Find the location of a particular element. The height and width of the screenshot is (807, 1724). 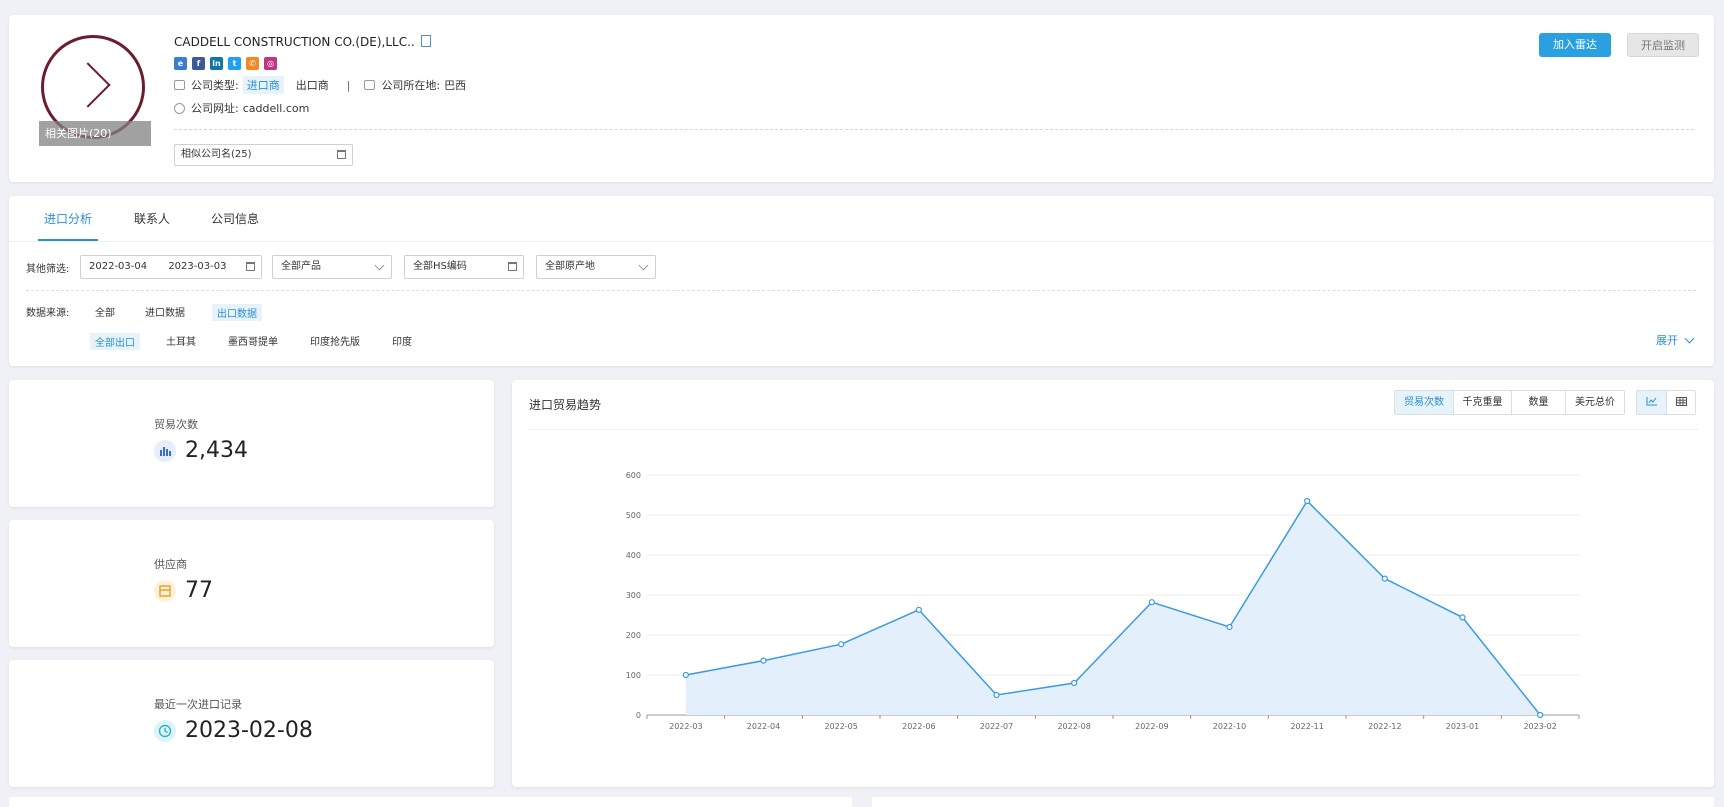

copy-icon is located at coordinates (425, 41).